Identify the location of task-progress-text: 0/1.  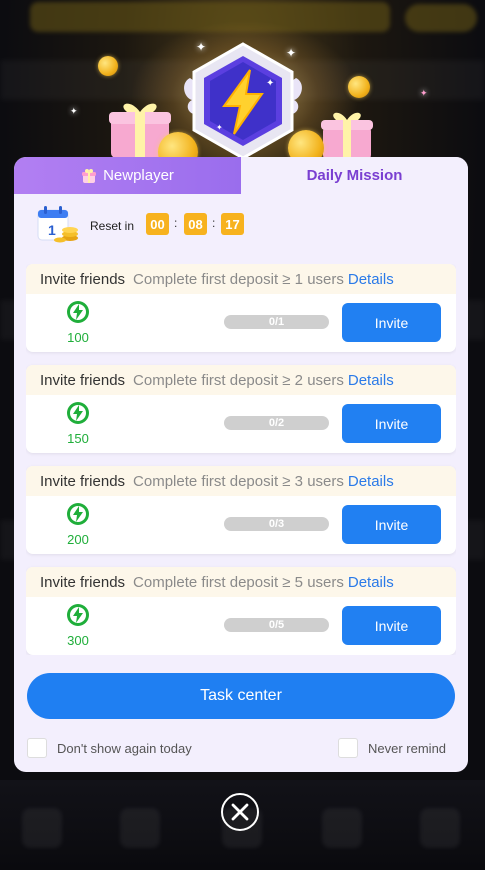
(276, 322).